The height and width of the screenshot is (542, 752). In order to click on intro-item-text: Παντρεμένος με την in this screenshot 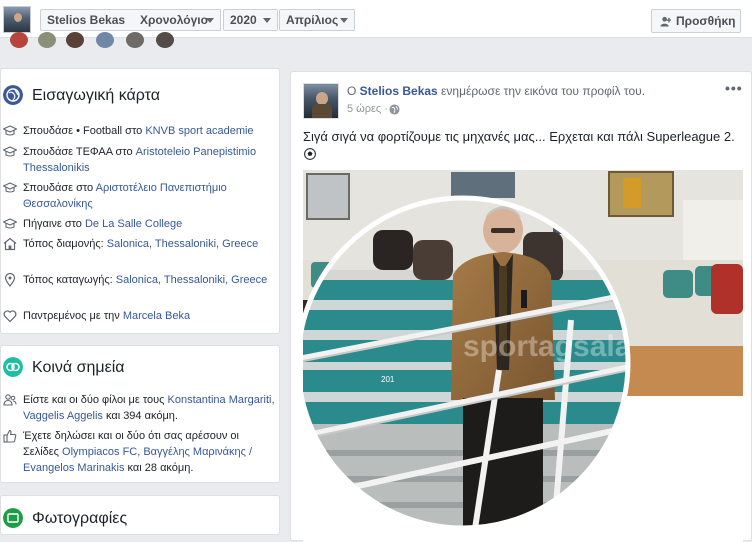, I will do `click(73, 316)`.